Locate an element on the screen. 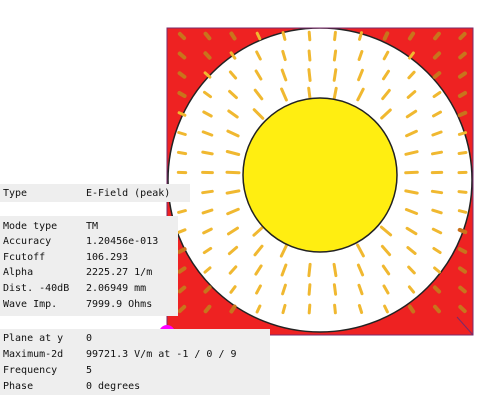 This screenshot has height=400, width=497. info-alpha-value: 2225.27 1/m is located at coordinates (119, 272).